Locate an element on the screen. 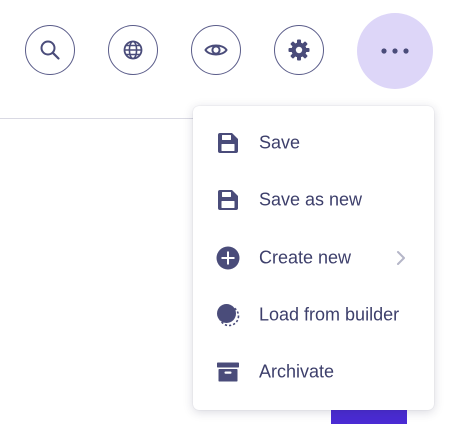 The image size is (458, 424). gear-icon is located at coordinates (299, 50).